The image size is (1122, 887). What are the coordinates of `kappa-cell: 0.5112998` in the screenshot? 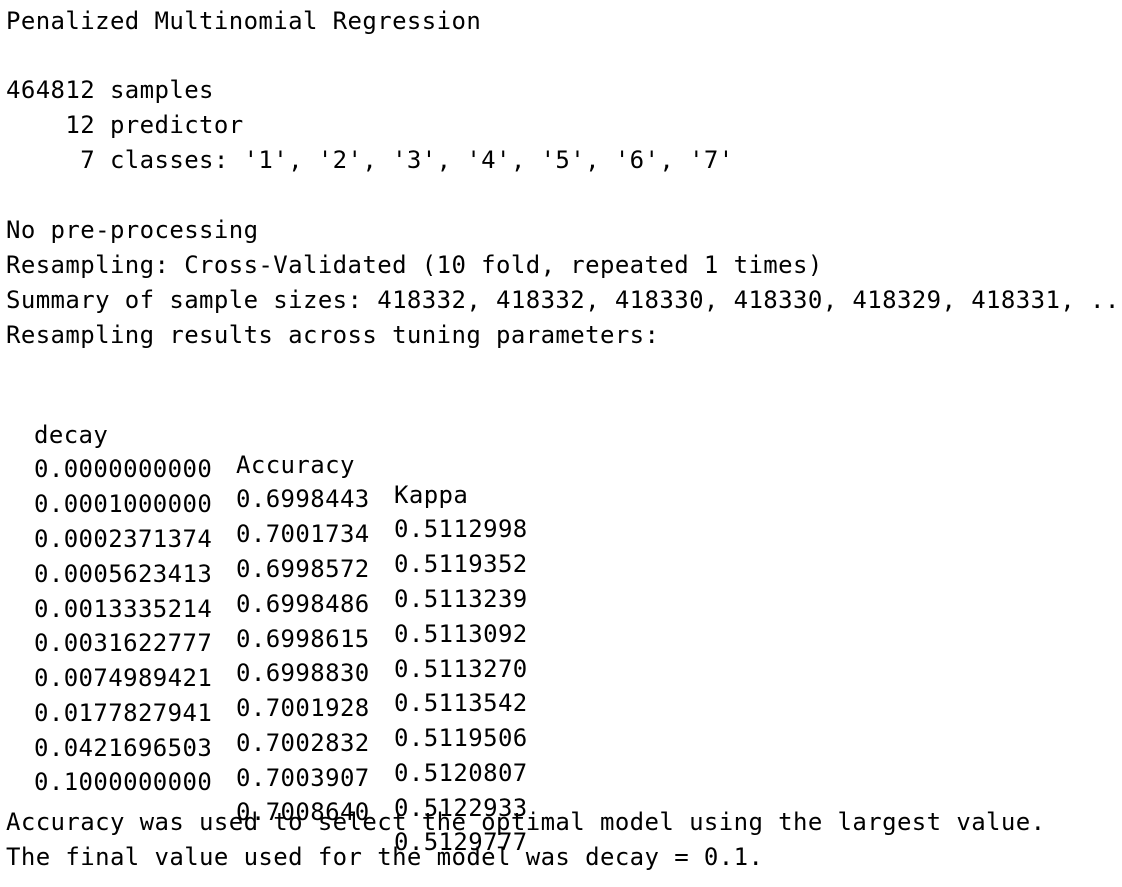 It's located at (461, 529).